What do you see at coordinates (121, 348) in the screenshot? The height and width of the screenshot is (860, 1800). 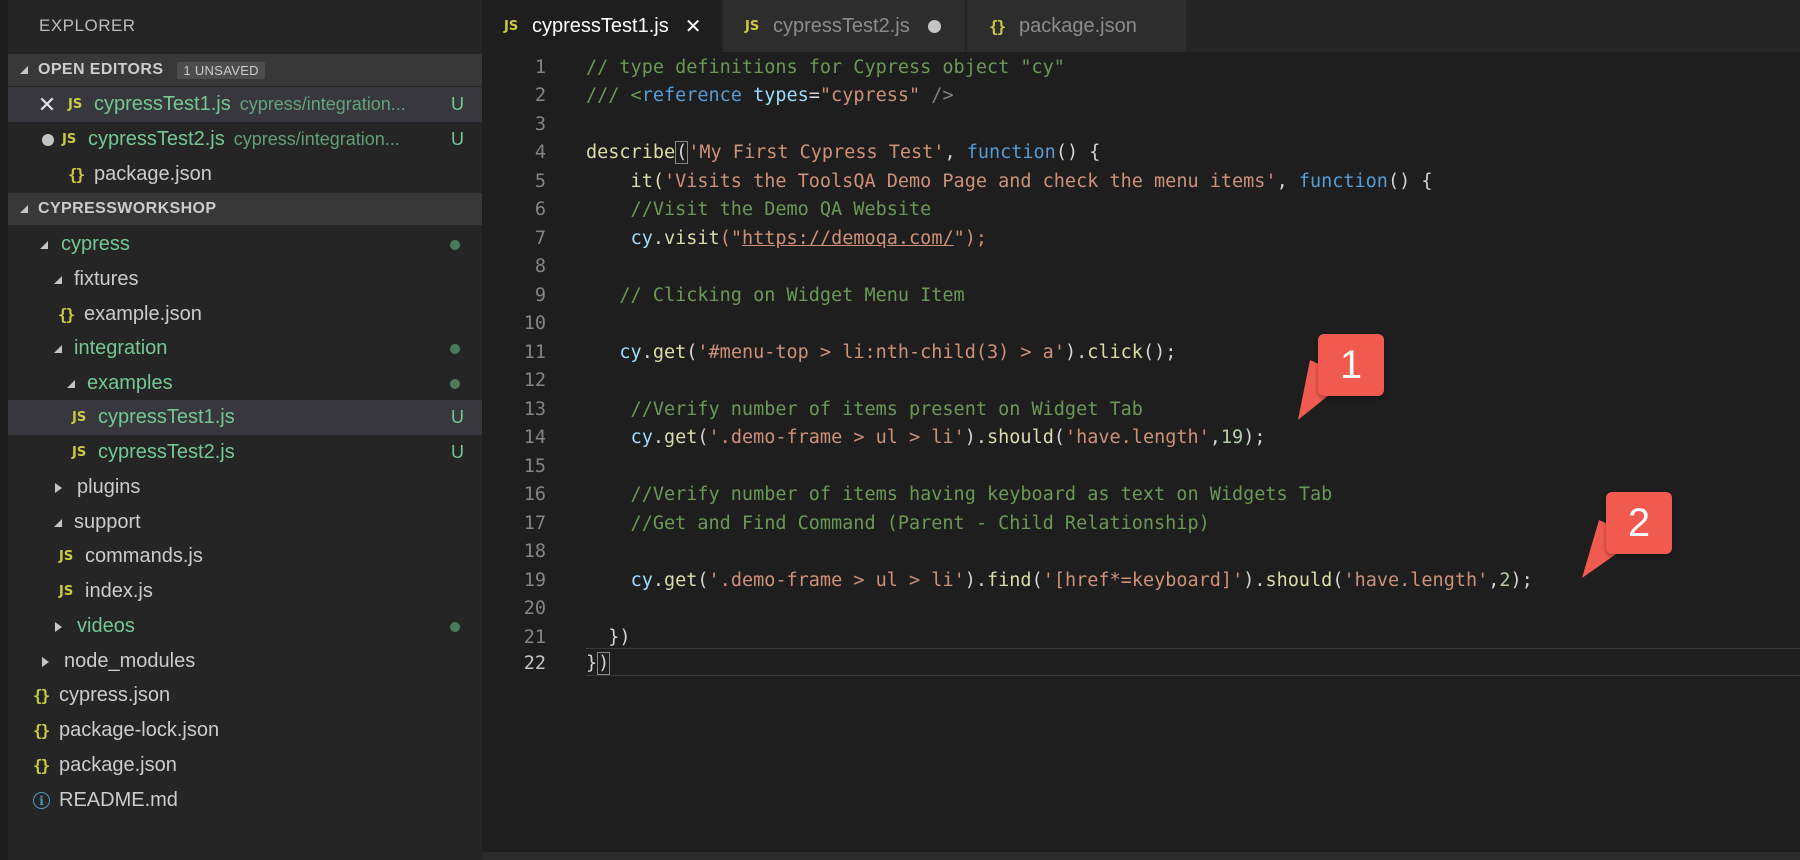 I see `tree-item-label: integration` at bounding box center [121, 348].